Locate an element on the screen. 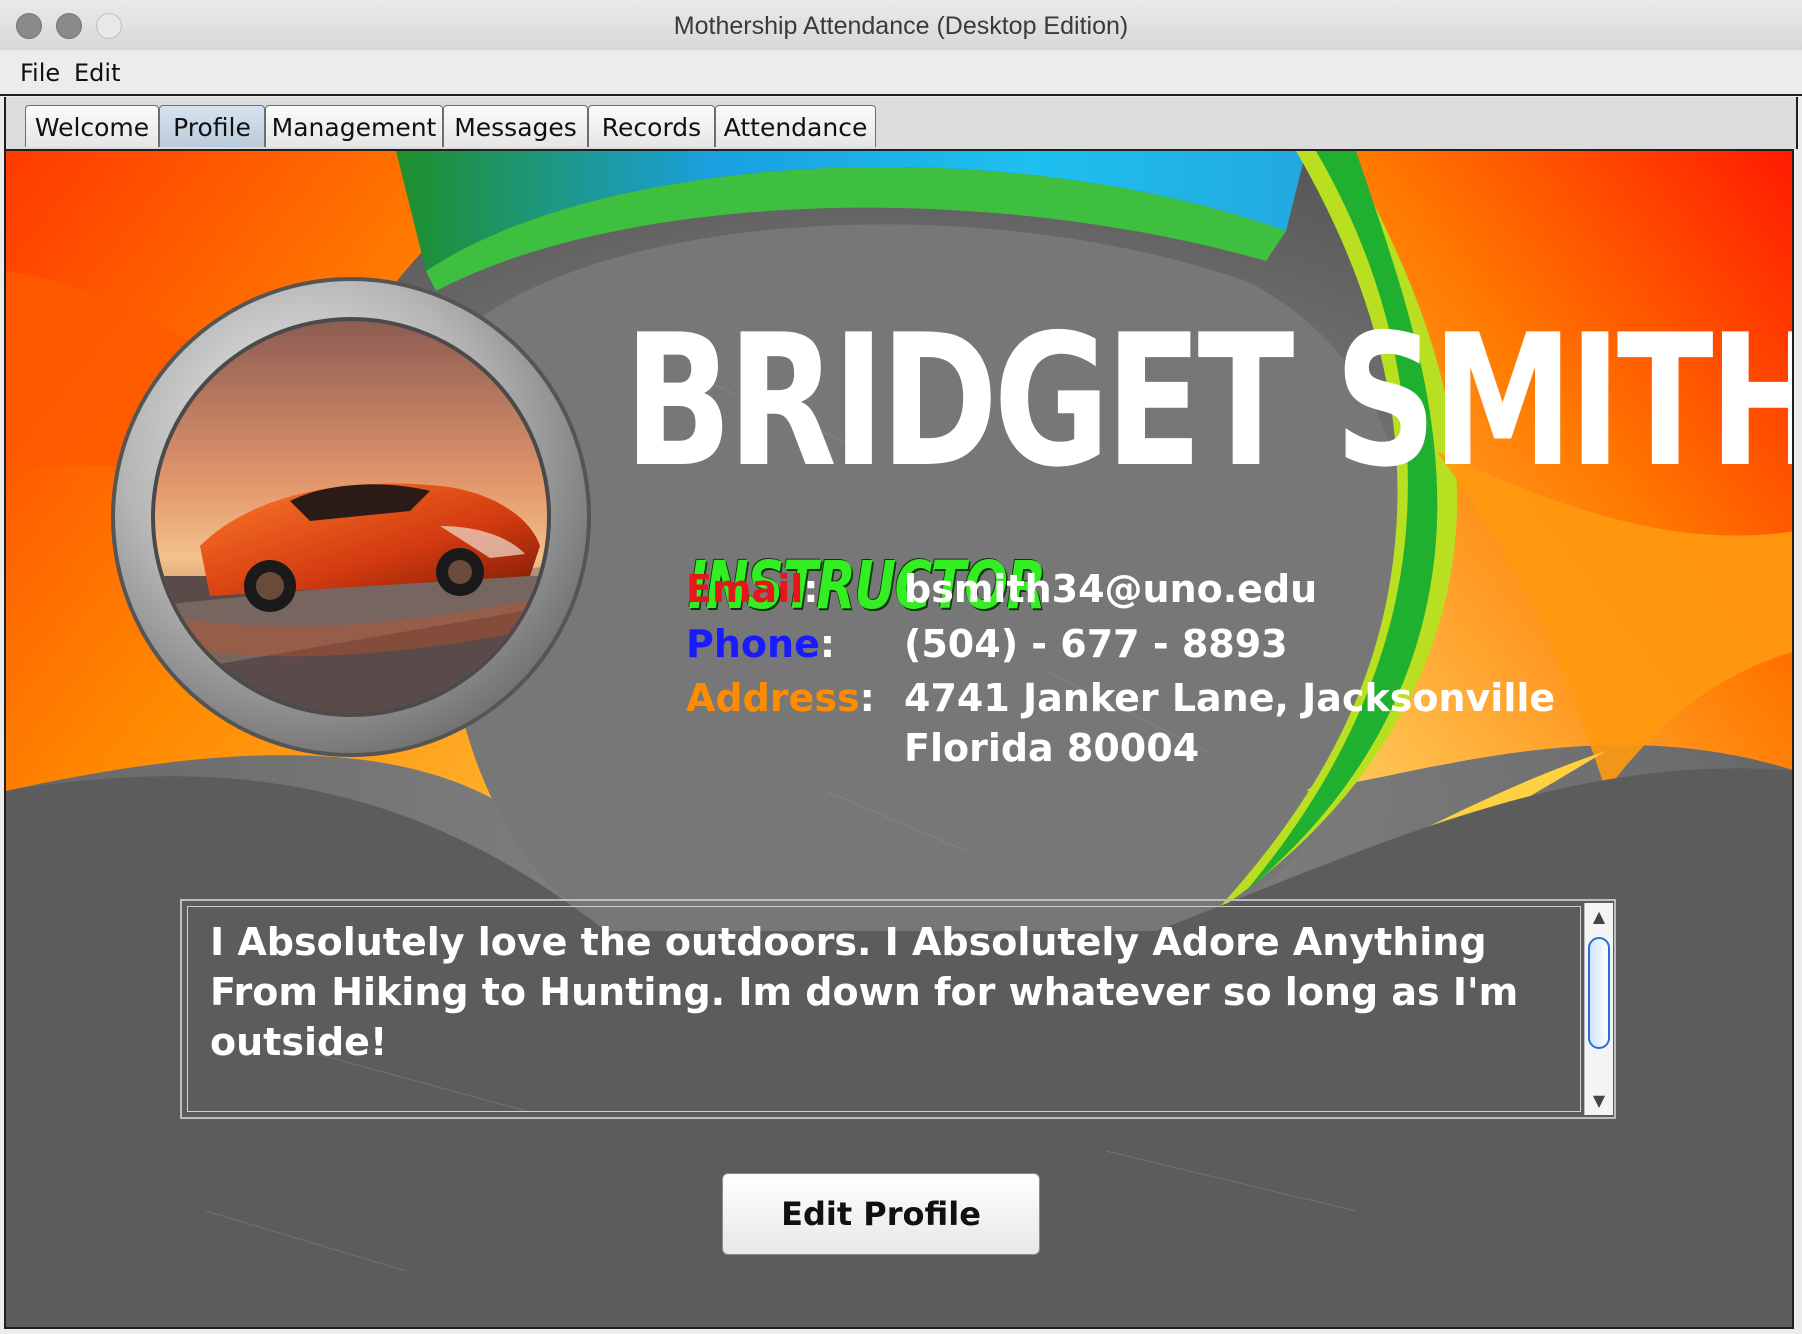 This screenshot has width=1802, height=1334. tab-attendance: Attendance is located at coordinates (795, 126).